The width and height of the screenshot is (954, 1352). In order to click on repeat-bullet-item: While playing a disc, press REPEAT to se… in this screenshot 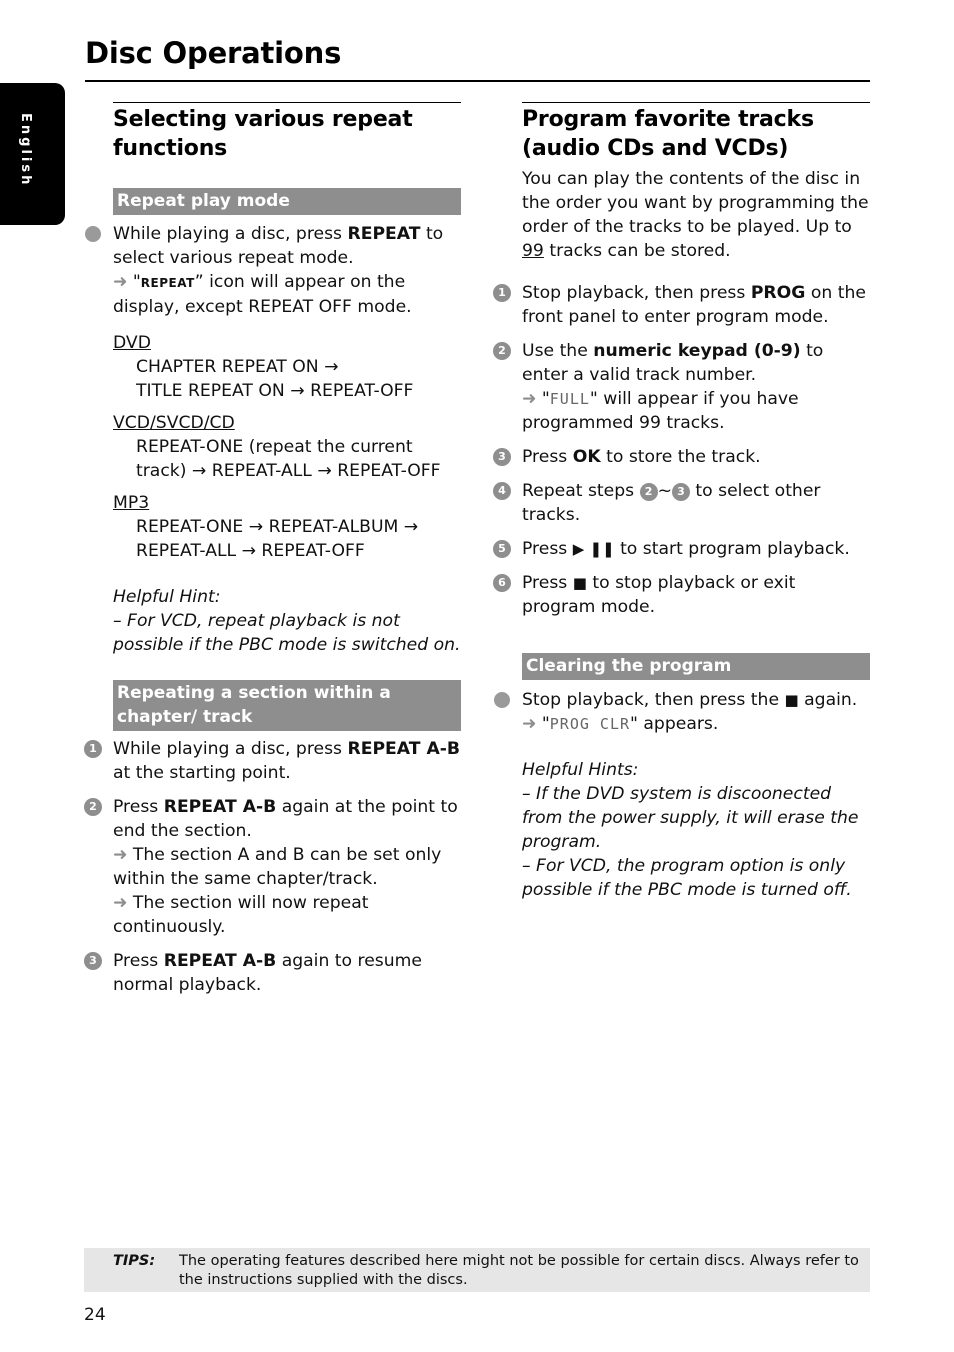, I will do `click(273, 270)`.